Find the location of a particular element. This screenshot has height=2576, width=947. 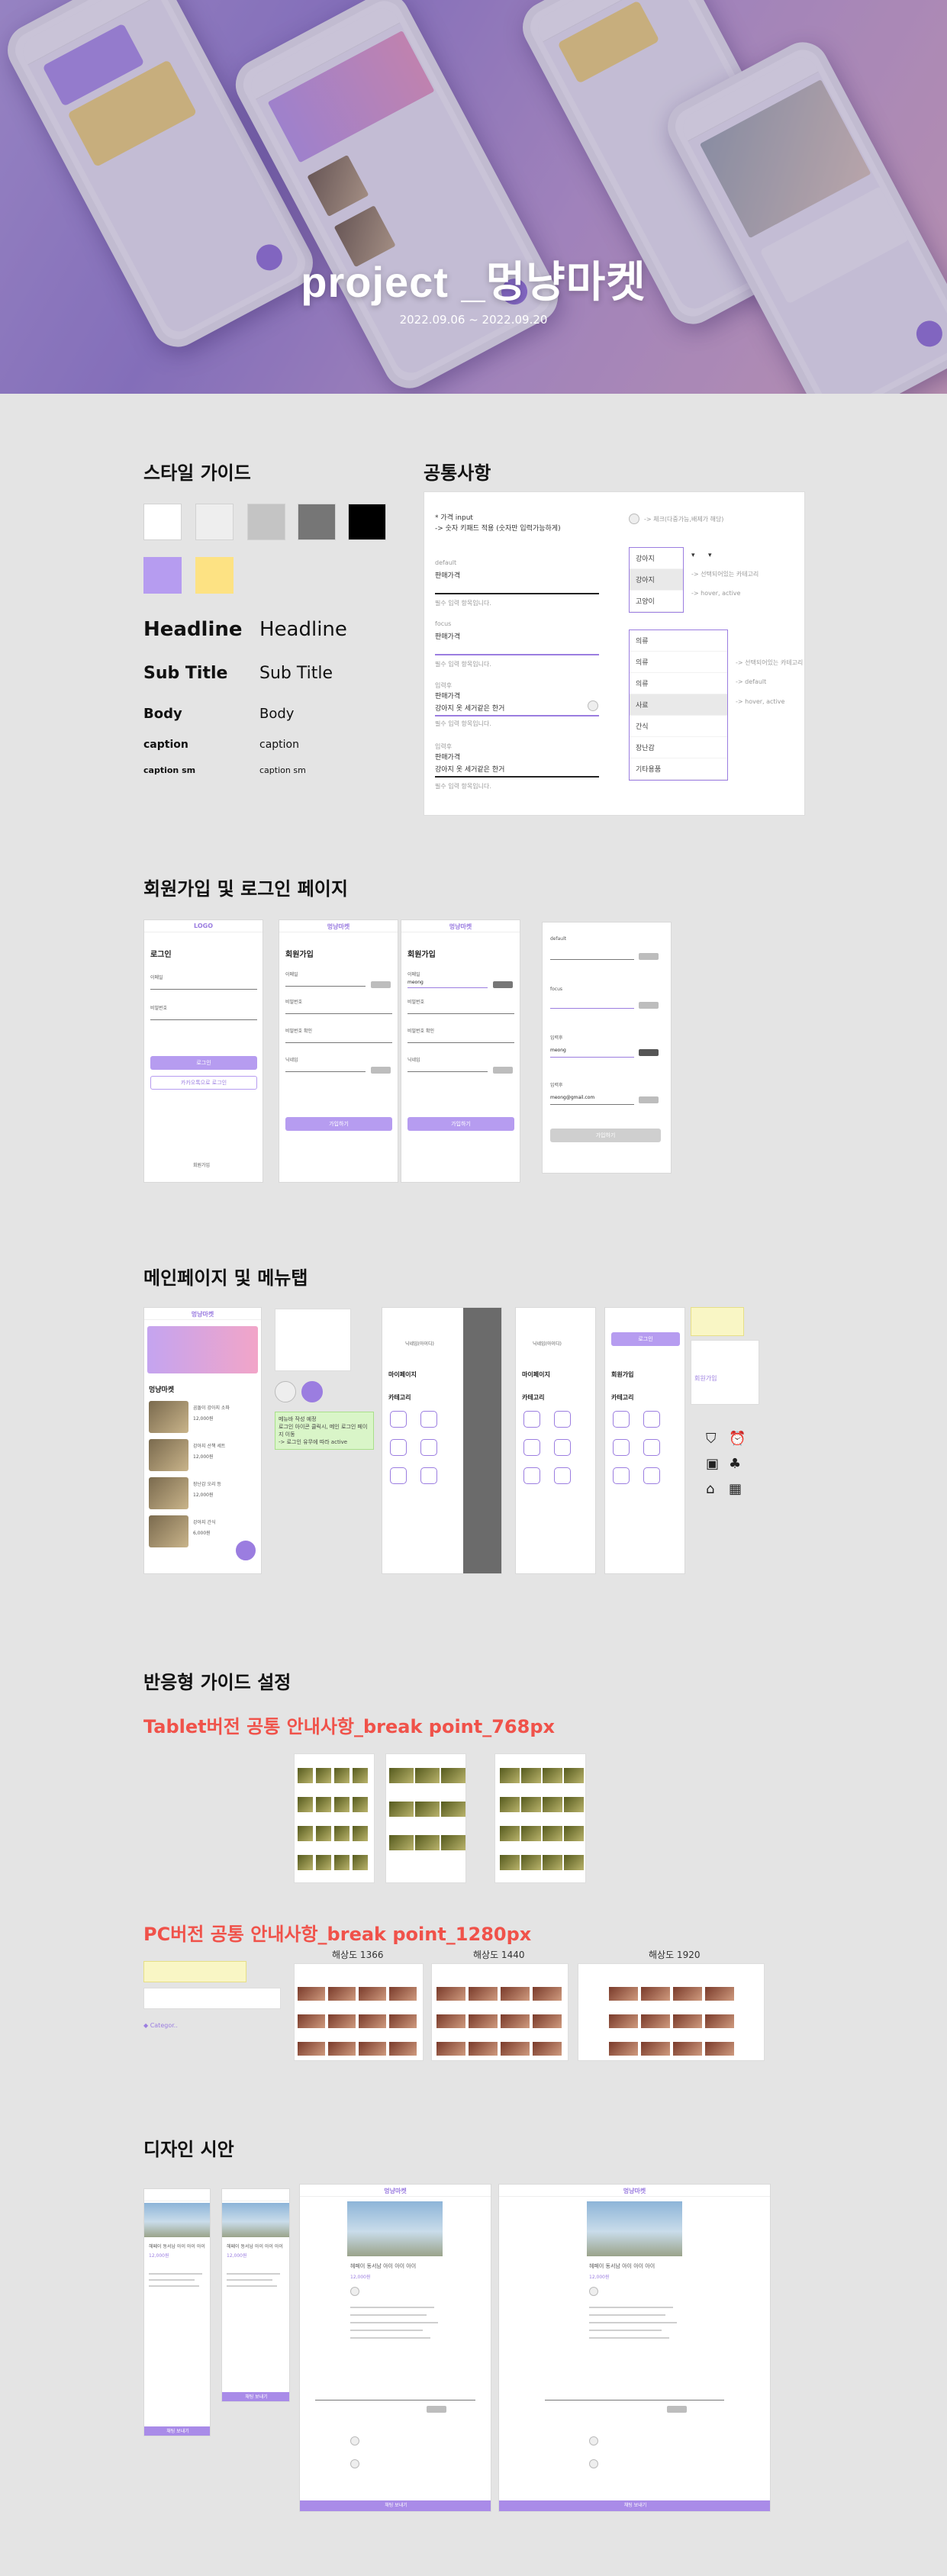

dropdown-option: 사료 is located at coordinates (679, 705).